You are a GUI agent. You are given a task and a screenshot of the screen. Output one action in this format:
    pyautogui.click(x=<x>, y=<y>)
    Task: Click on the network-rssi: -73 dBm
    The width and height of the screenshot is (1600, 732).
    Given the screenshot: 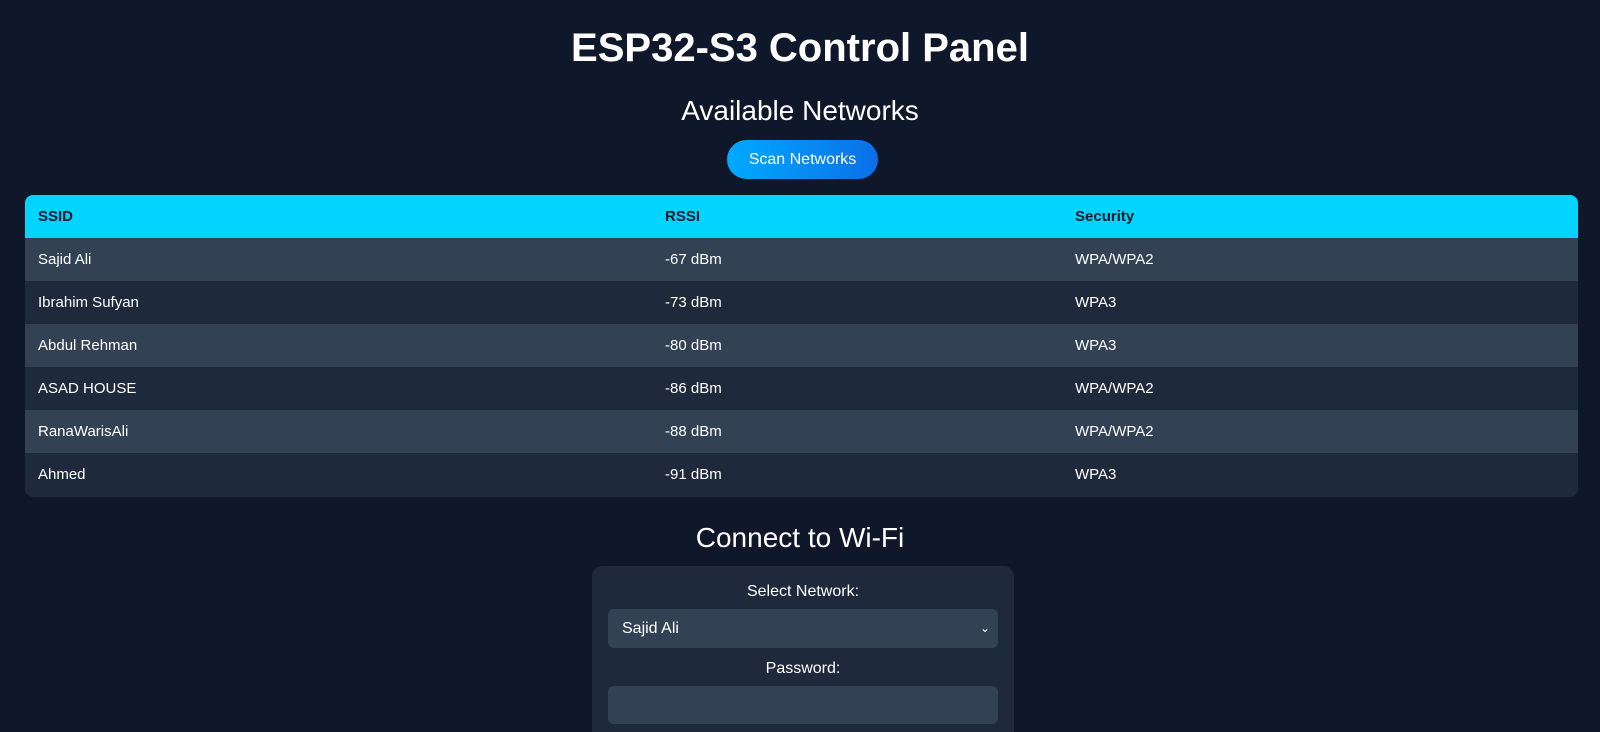 What is the action you would take?
    pyautogui.click(x=693, y=302)
    